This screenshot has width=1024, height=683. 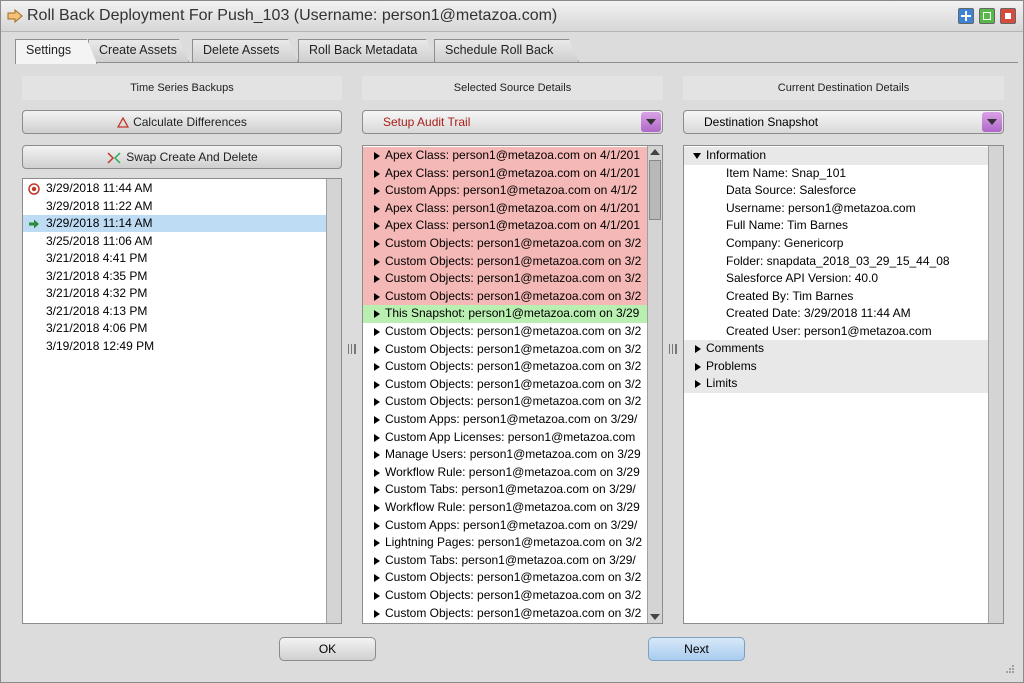 What do you see at coordinates (836, 384) in the screenshot?
I see `section-limits: Limits` at bounding box center [836, 384].